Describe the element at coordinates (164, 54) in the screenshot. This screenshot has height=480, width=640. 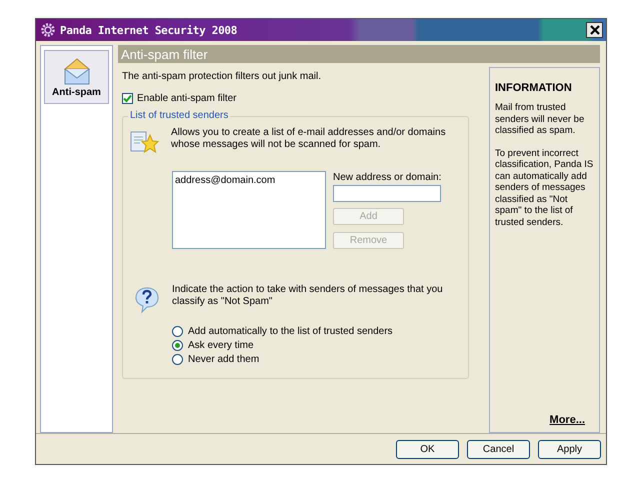
I see `panel-title: Anti-spam filter` at that location.